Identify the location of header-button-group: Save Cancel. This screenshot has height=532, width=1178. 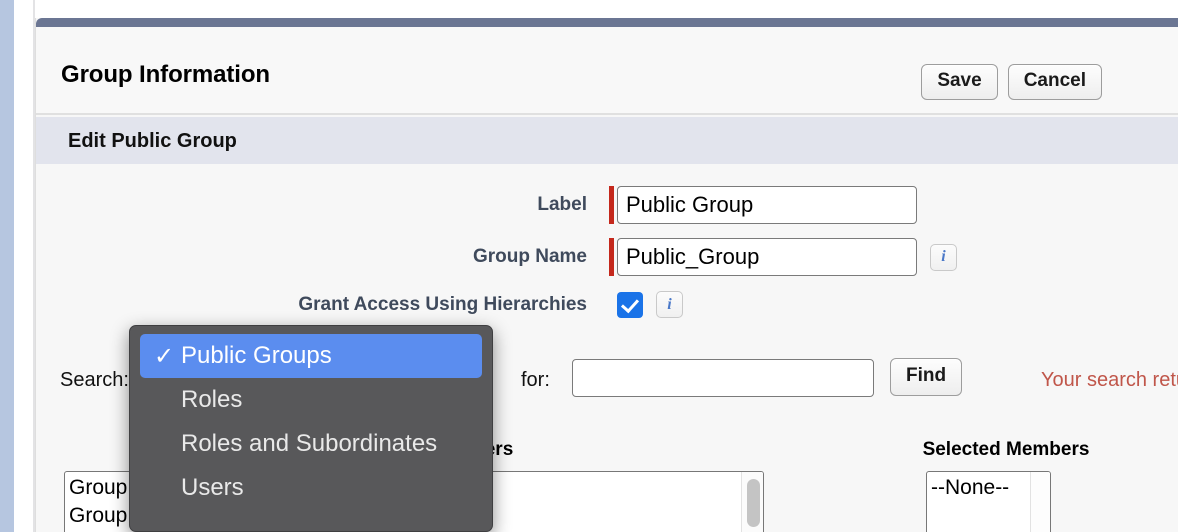
(1011, 82).